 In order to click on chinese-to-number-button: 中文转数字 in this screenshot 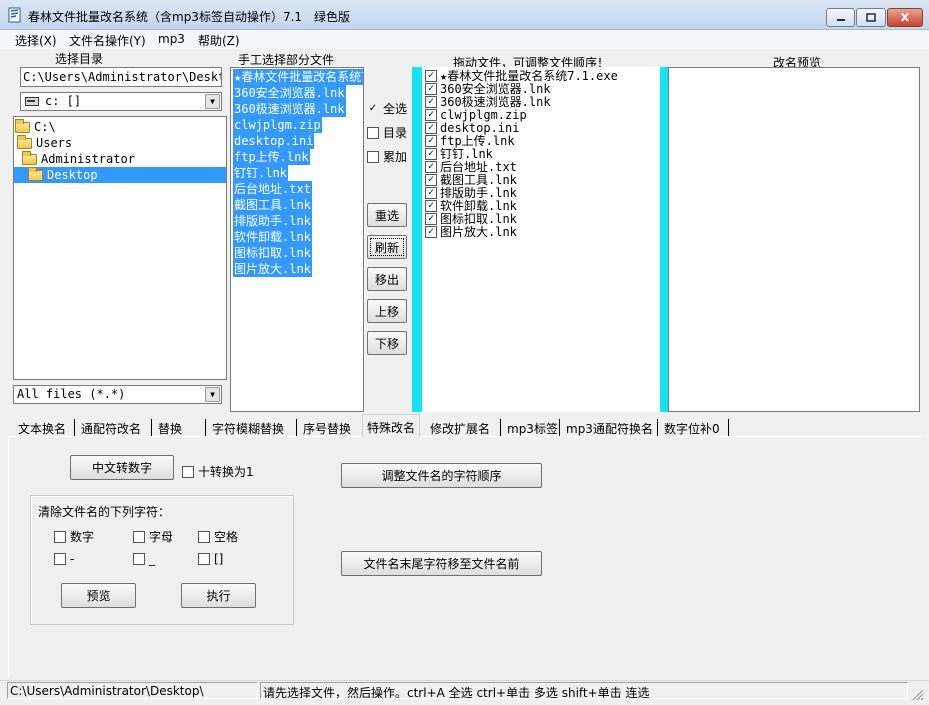, I will do `click(122, 467)`.